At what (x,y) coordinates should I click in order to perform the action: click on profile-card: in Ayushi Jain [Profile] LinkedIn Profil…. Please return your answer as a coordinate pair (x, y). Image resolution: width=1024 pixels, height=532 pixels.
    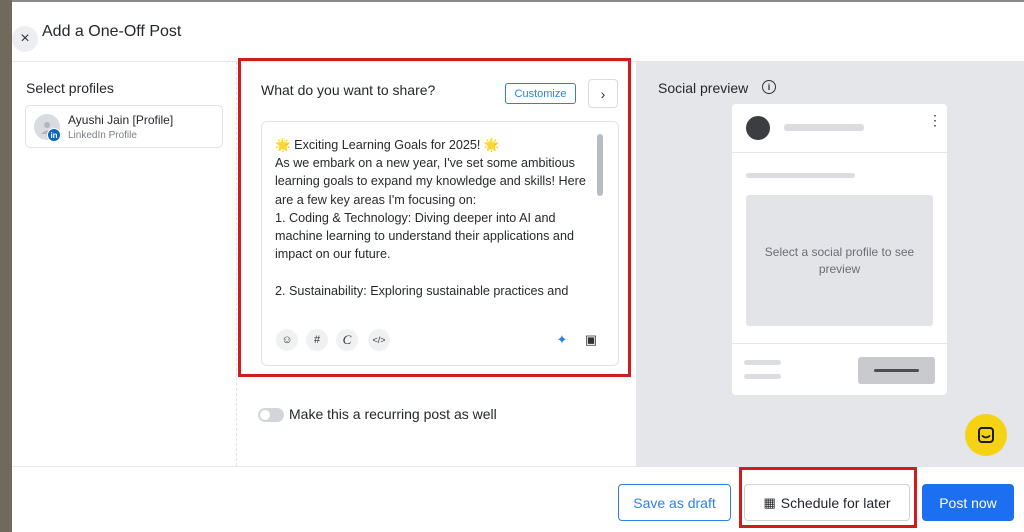
    Looking at the image, I should click on (124, 126).